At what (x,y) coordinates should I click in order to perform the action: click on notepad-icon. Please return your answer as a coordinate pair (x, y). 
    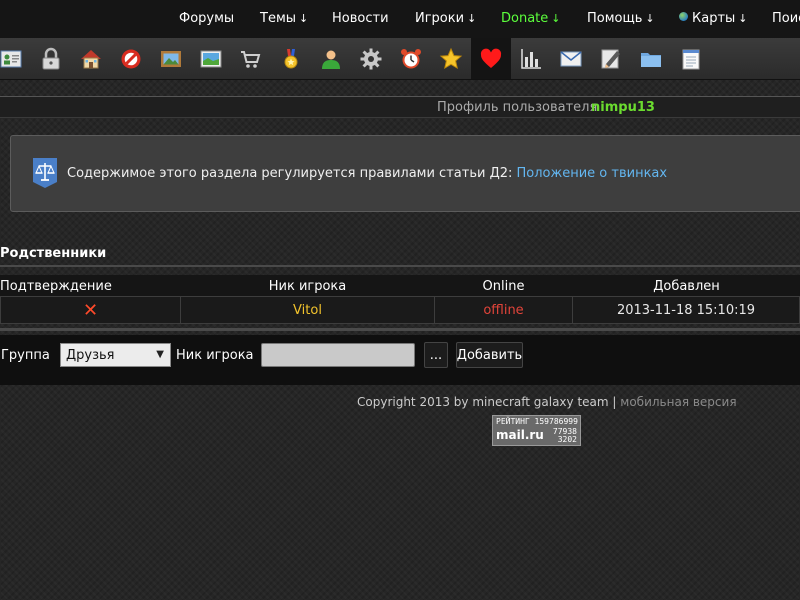
    Looking at the image, I should click on (691, 58).